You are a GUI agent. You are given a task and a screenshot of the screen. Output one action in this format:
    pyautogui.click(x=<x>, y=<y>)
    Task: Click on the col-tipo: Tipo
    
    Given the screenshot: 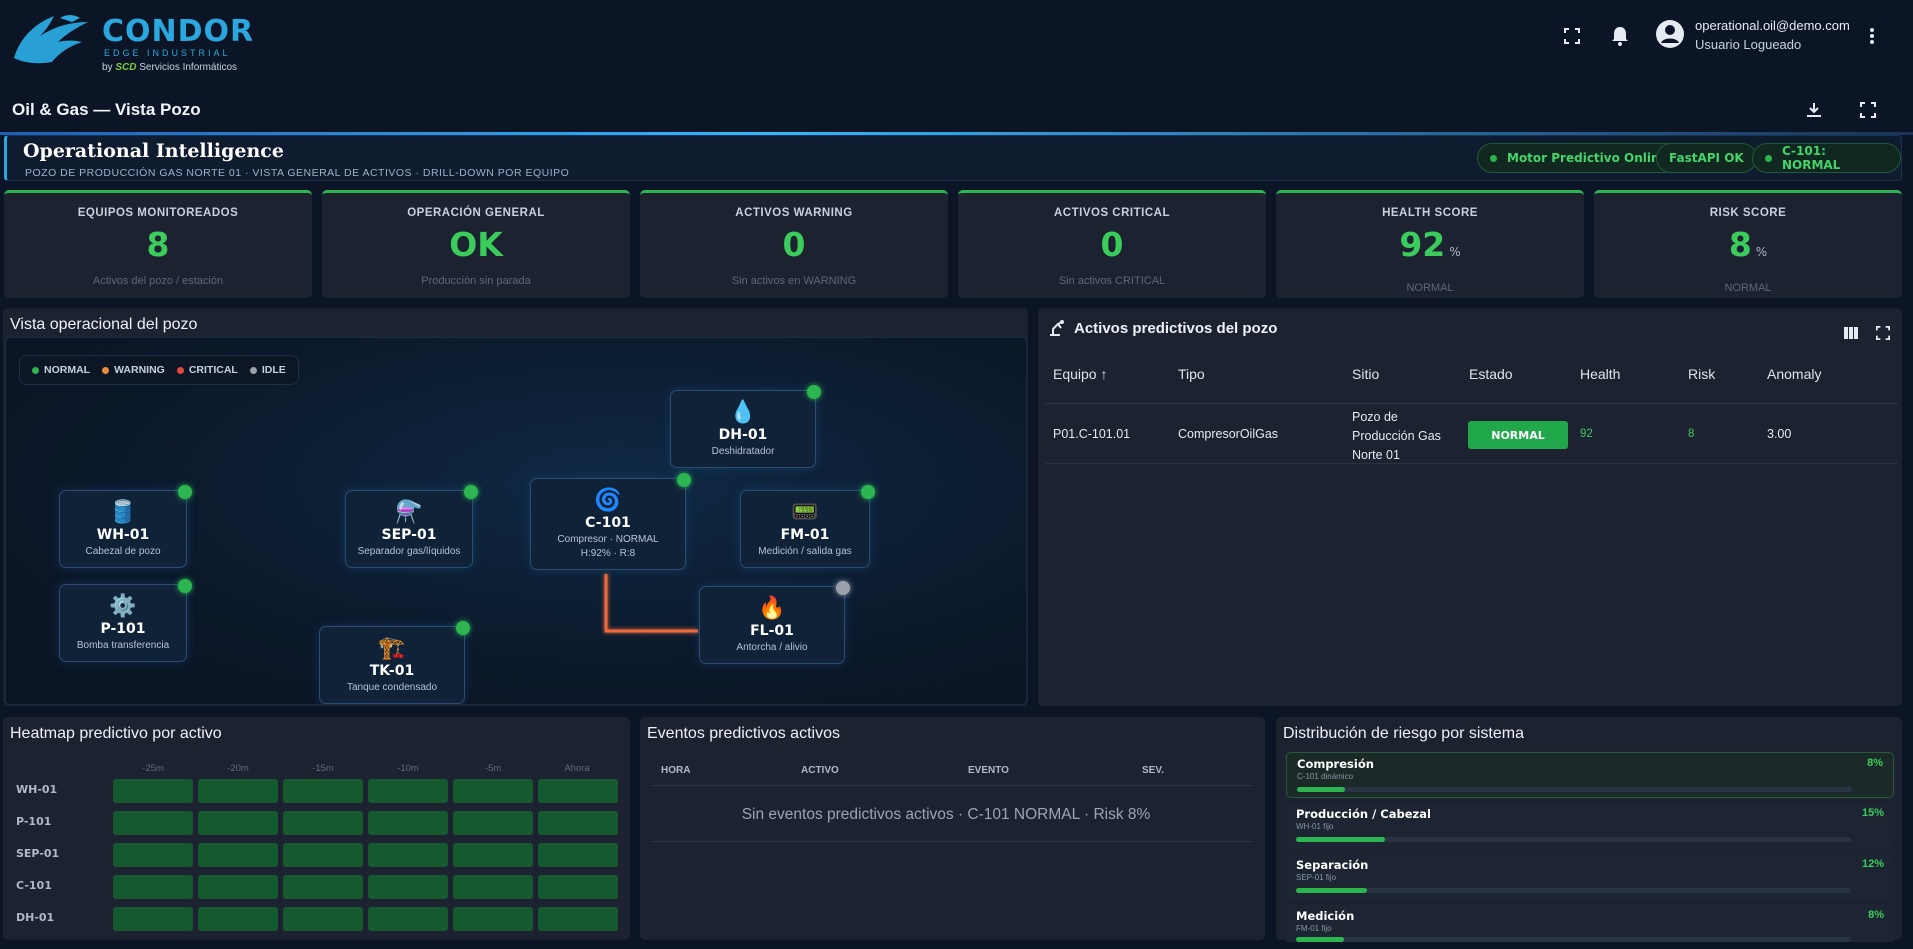 What is the action you would take?
    pyautogui.click(x=1191, y=374)
    